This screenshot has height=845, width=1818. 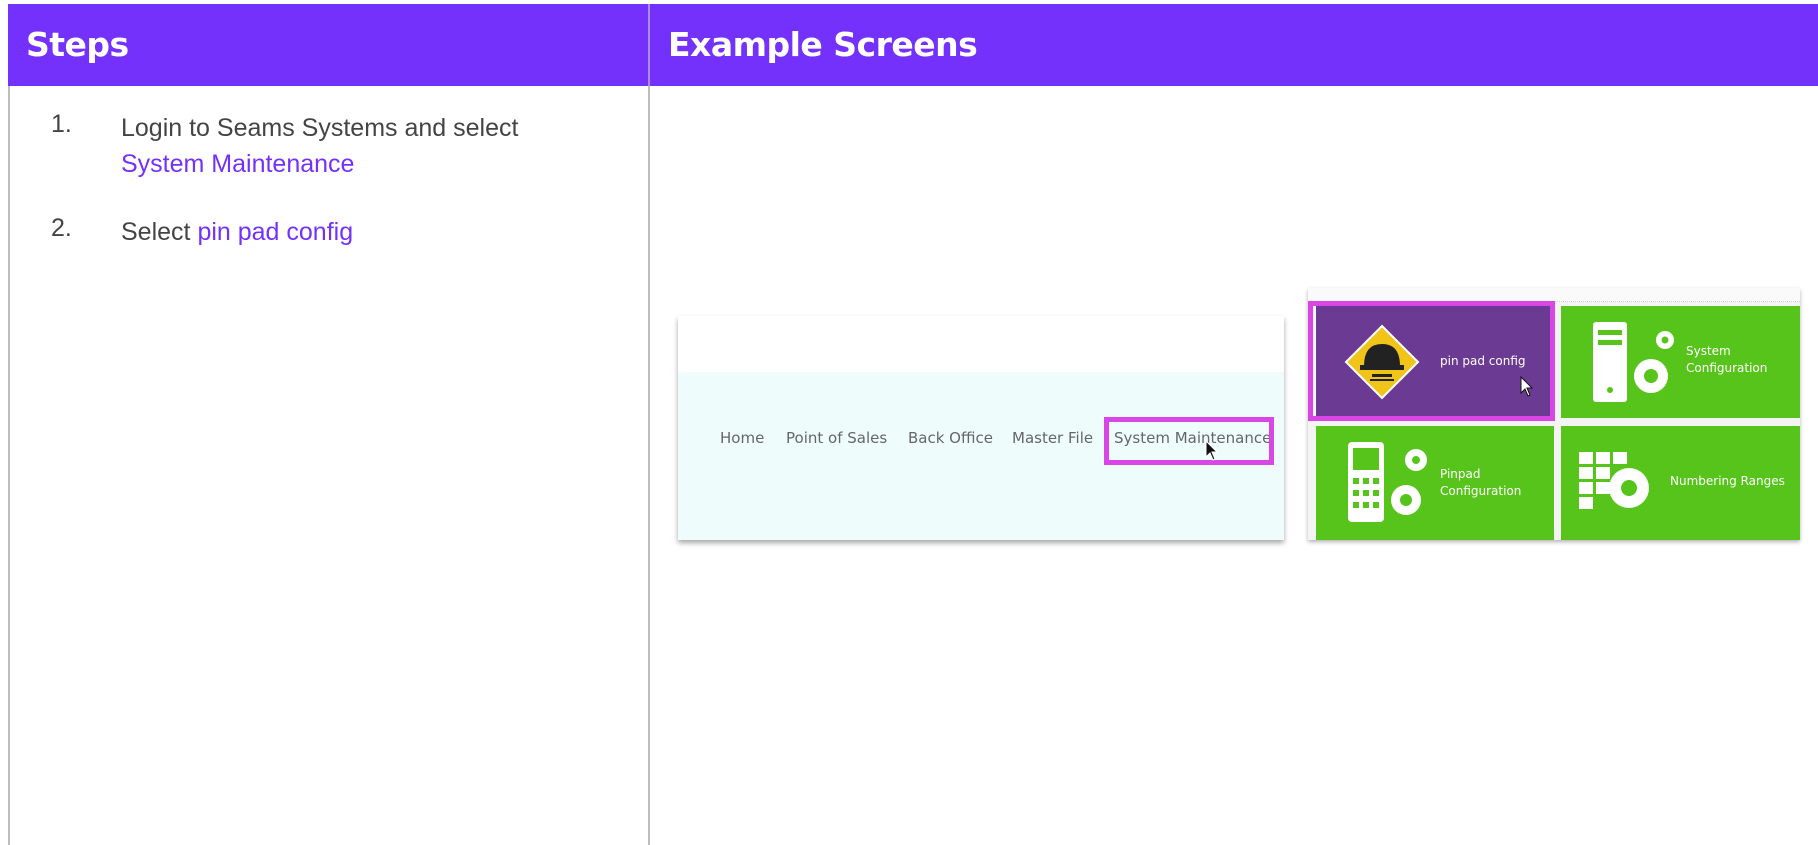 I want to click on step-item-2: 2. Select pin pad config, so click(x=328, y=239).